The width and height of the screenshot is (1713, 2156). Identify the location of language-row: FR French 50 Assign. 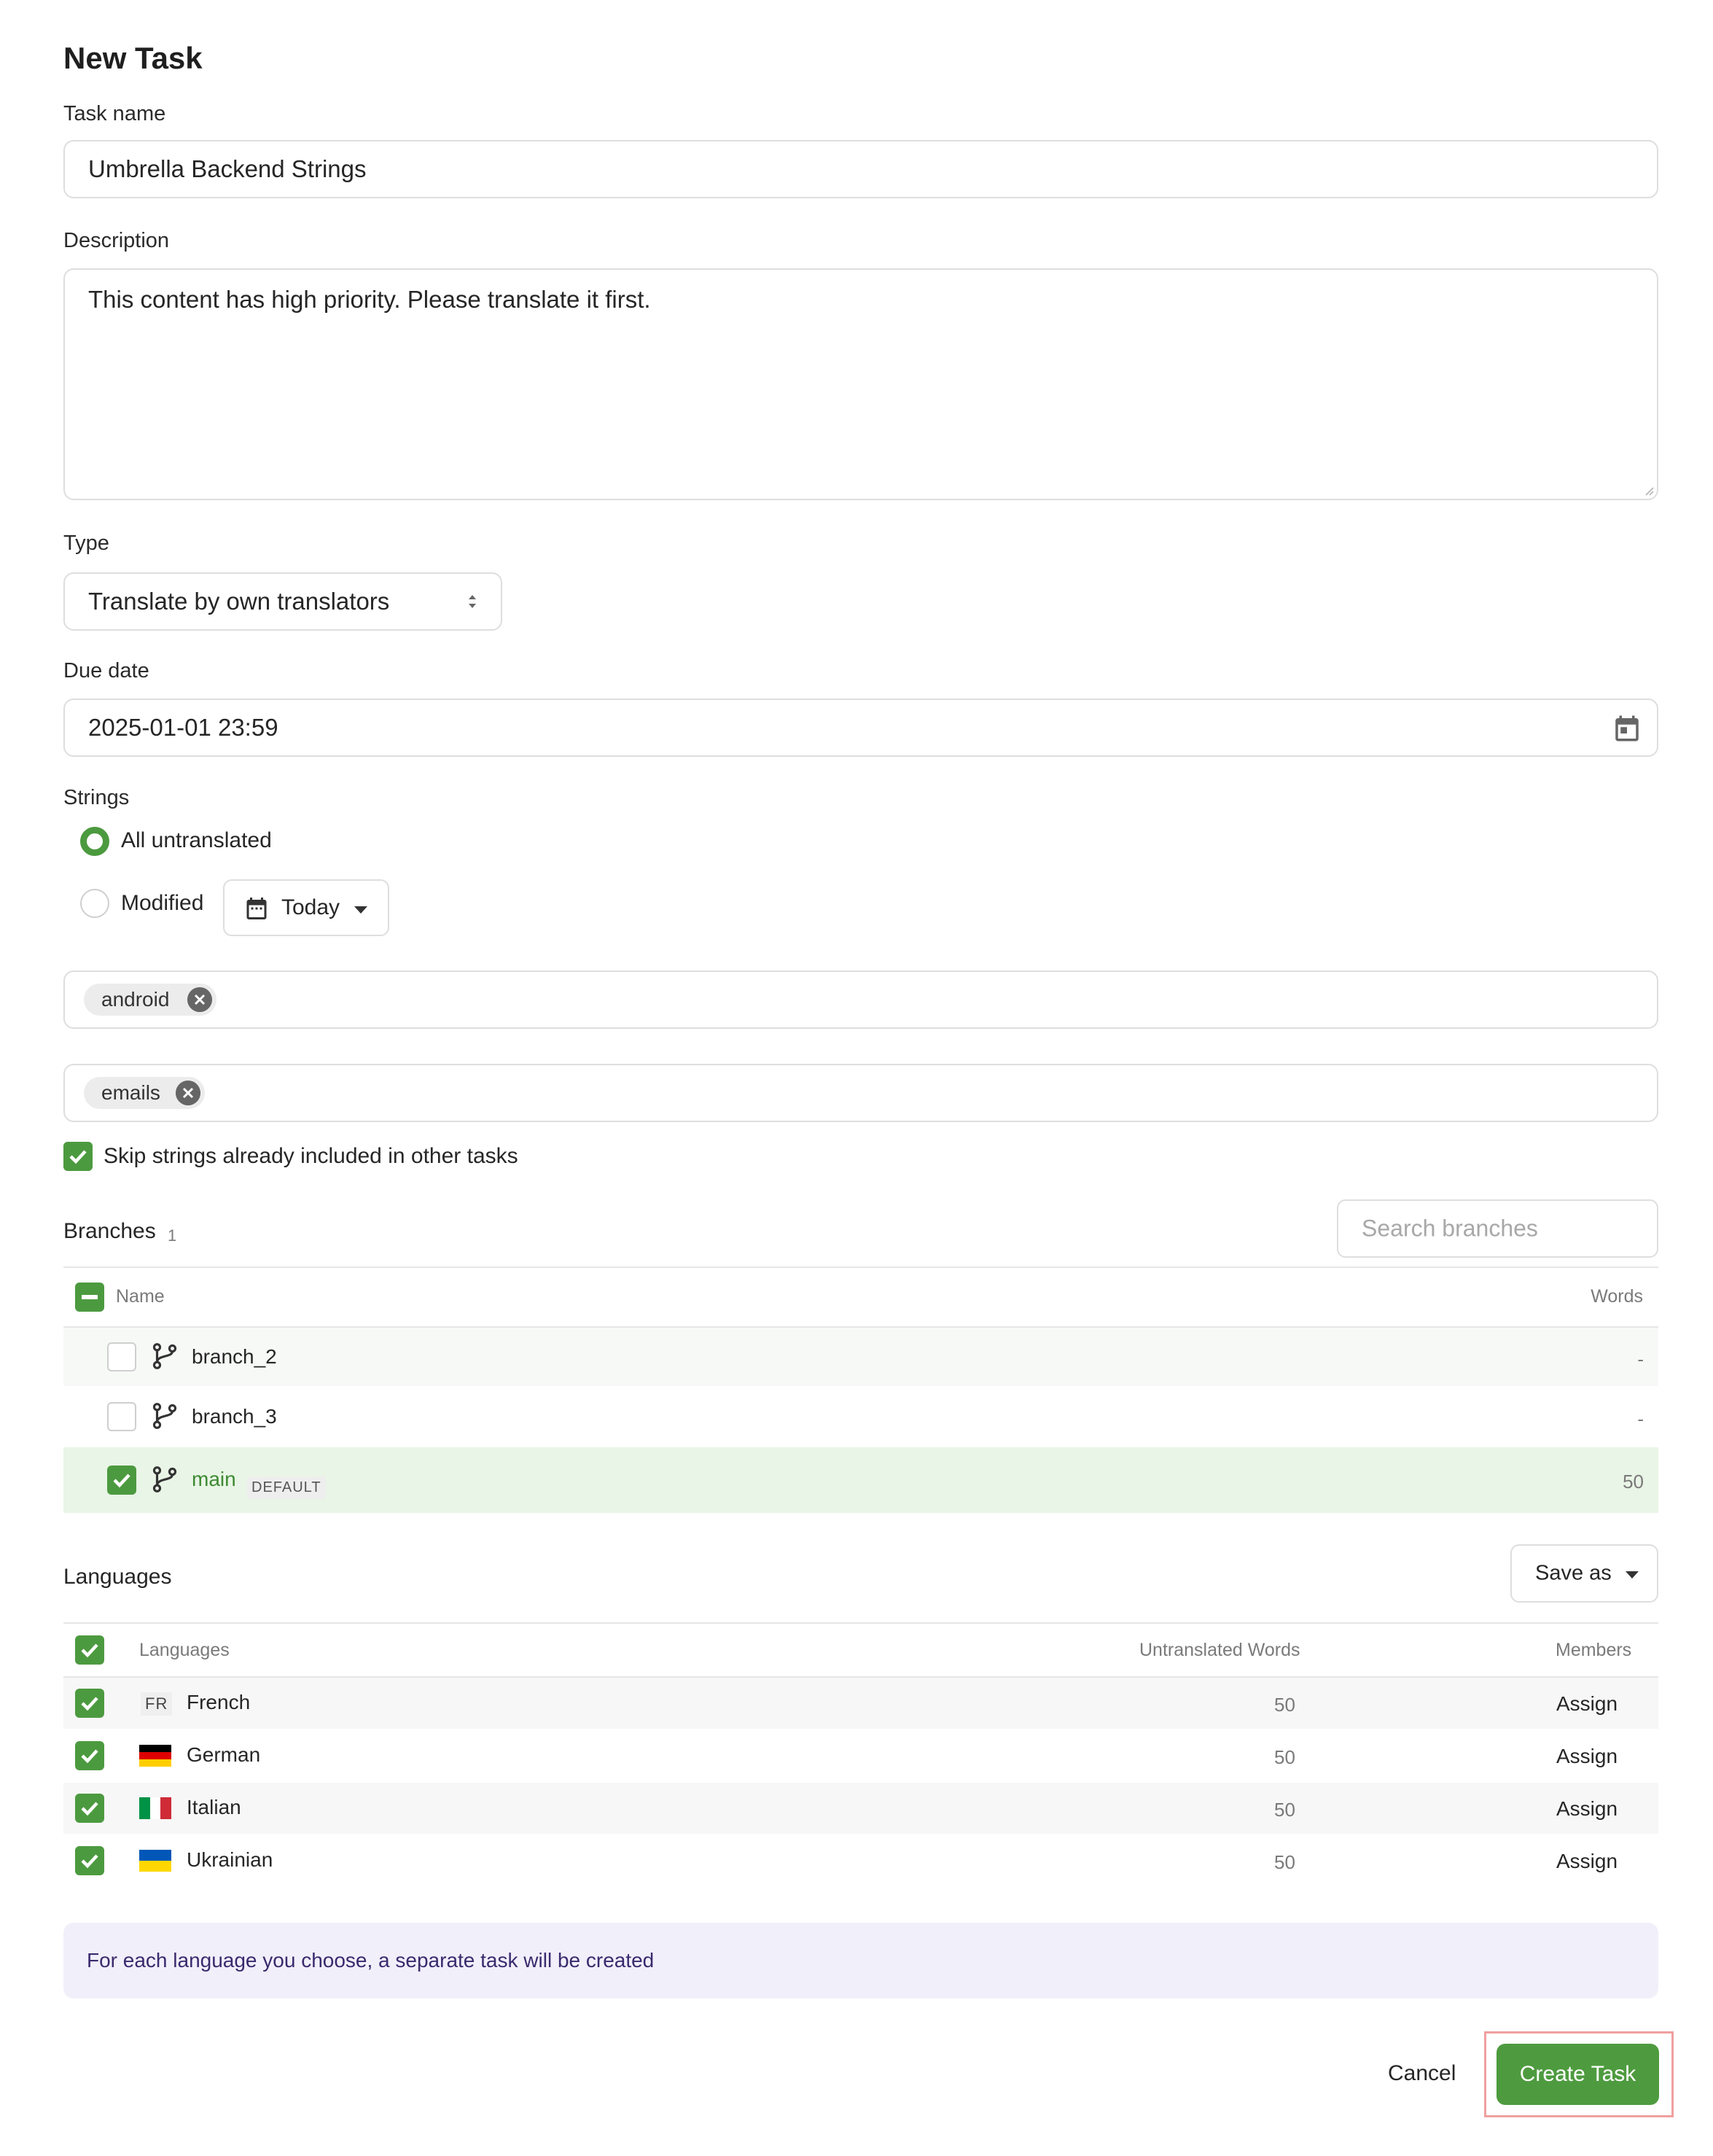
(860, 1703).